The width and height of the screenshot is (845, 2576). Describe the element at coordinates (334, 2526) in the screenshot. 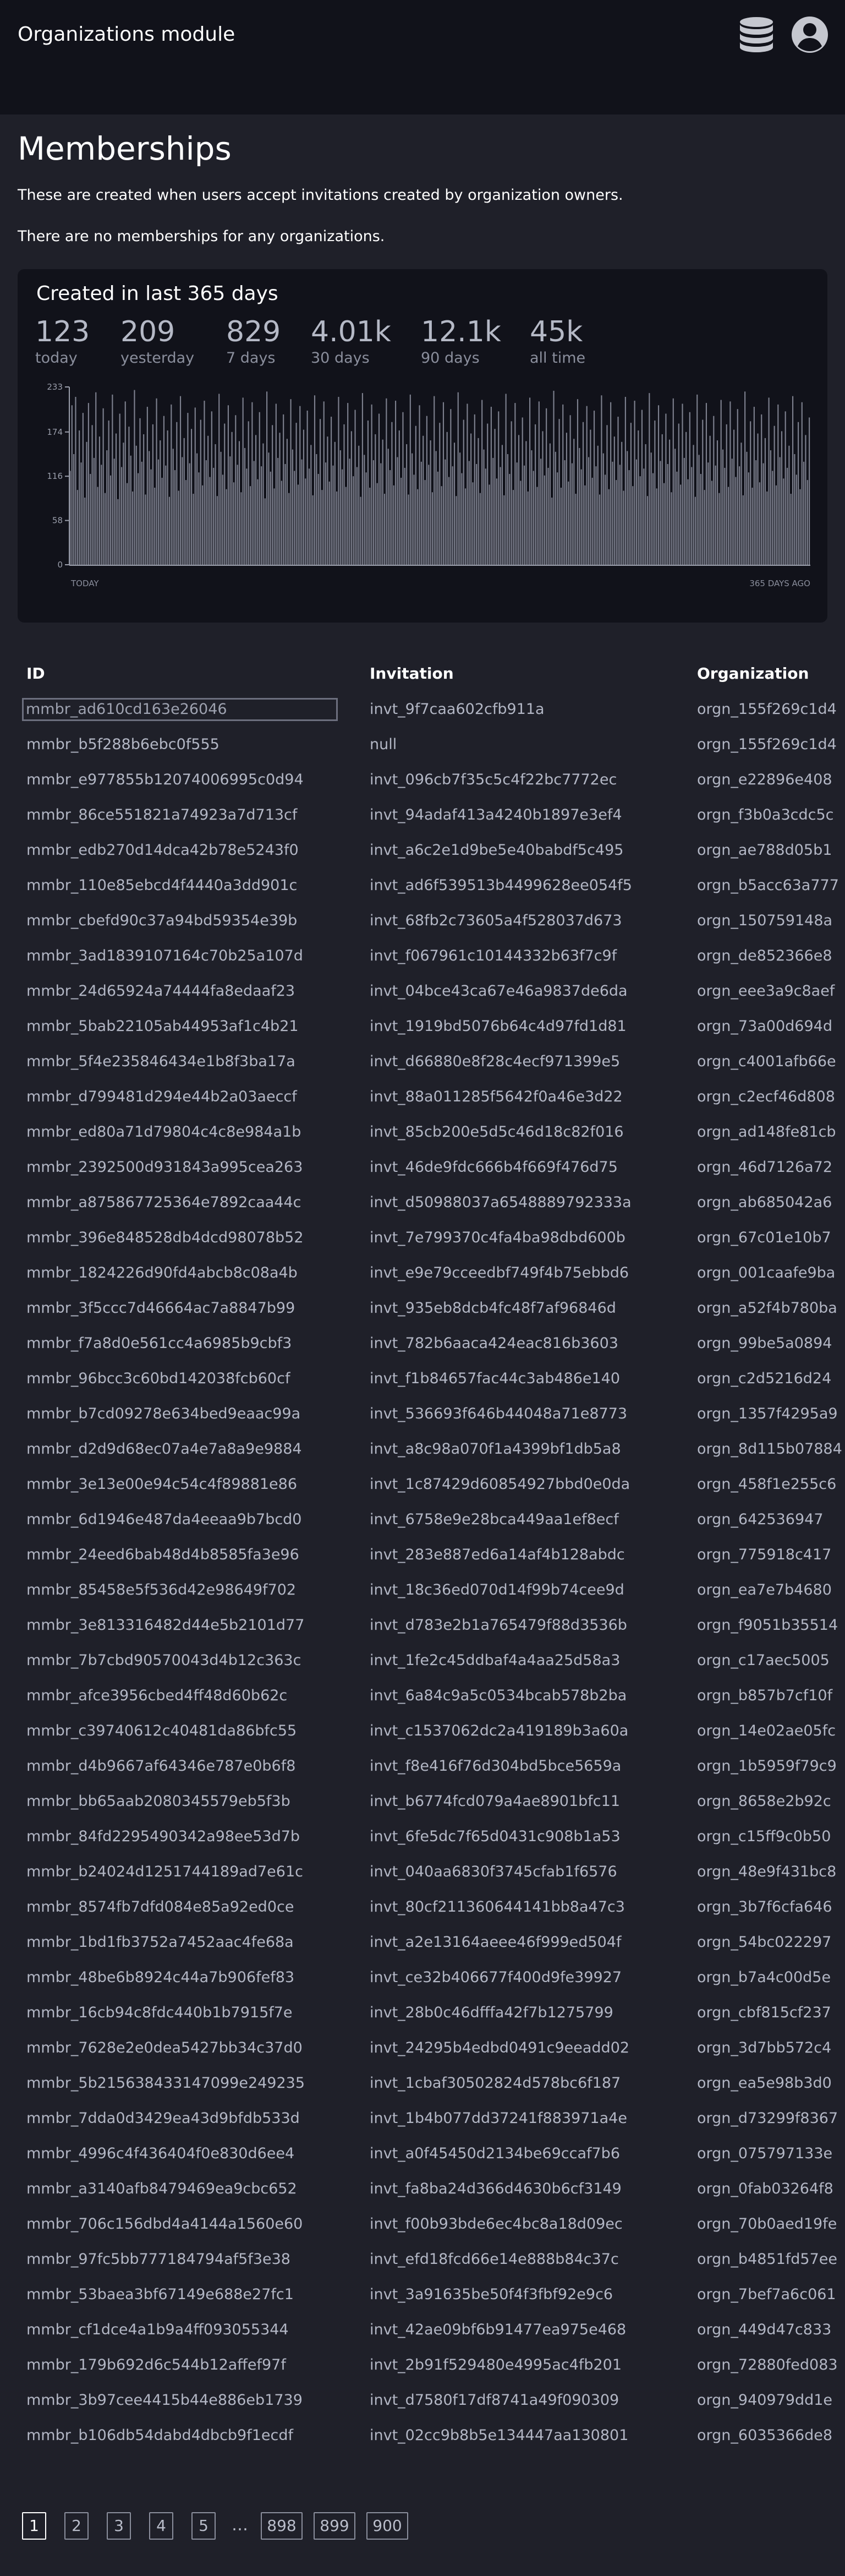

I see `page-button-899: 899` at that location.